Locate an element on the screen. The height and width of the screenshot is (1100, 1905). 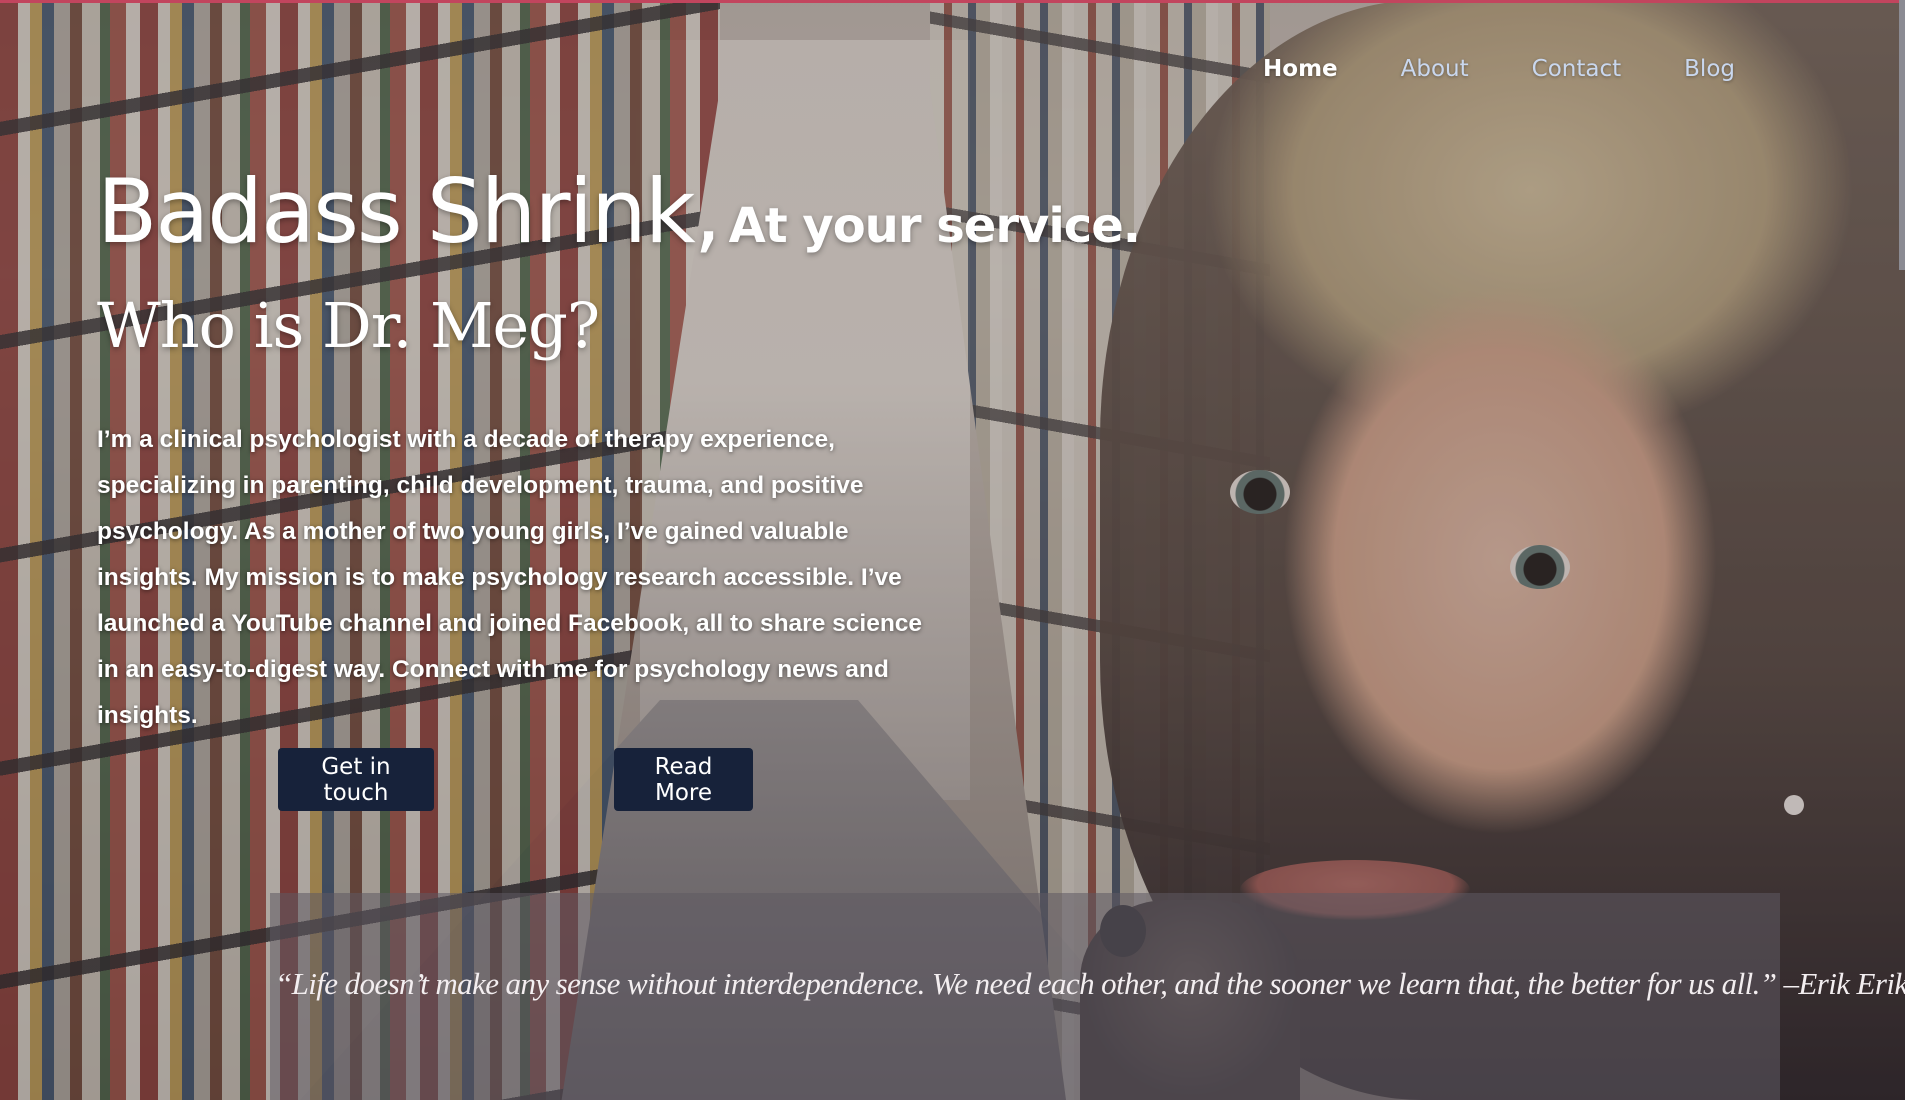
main-nav: Home About Contact Blog is located at coordinates (1499, 69).